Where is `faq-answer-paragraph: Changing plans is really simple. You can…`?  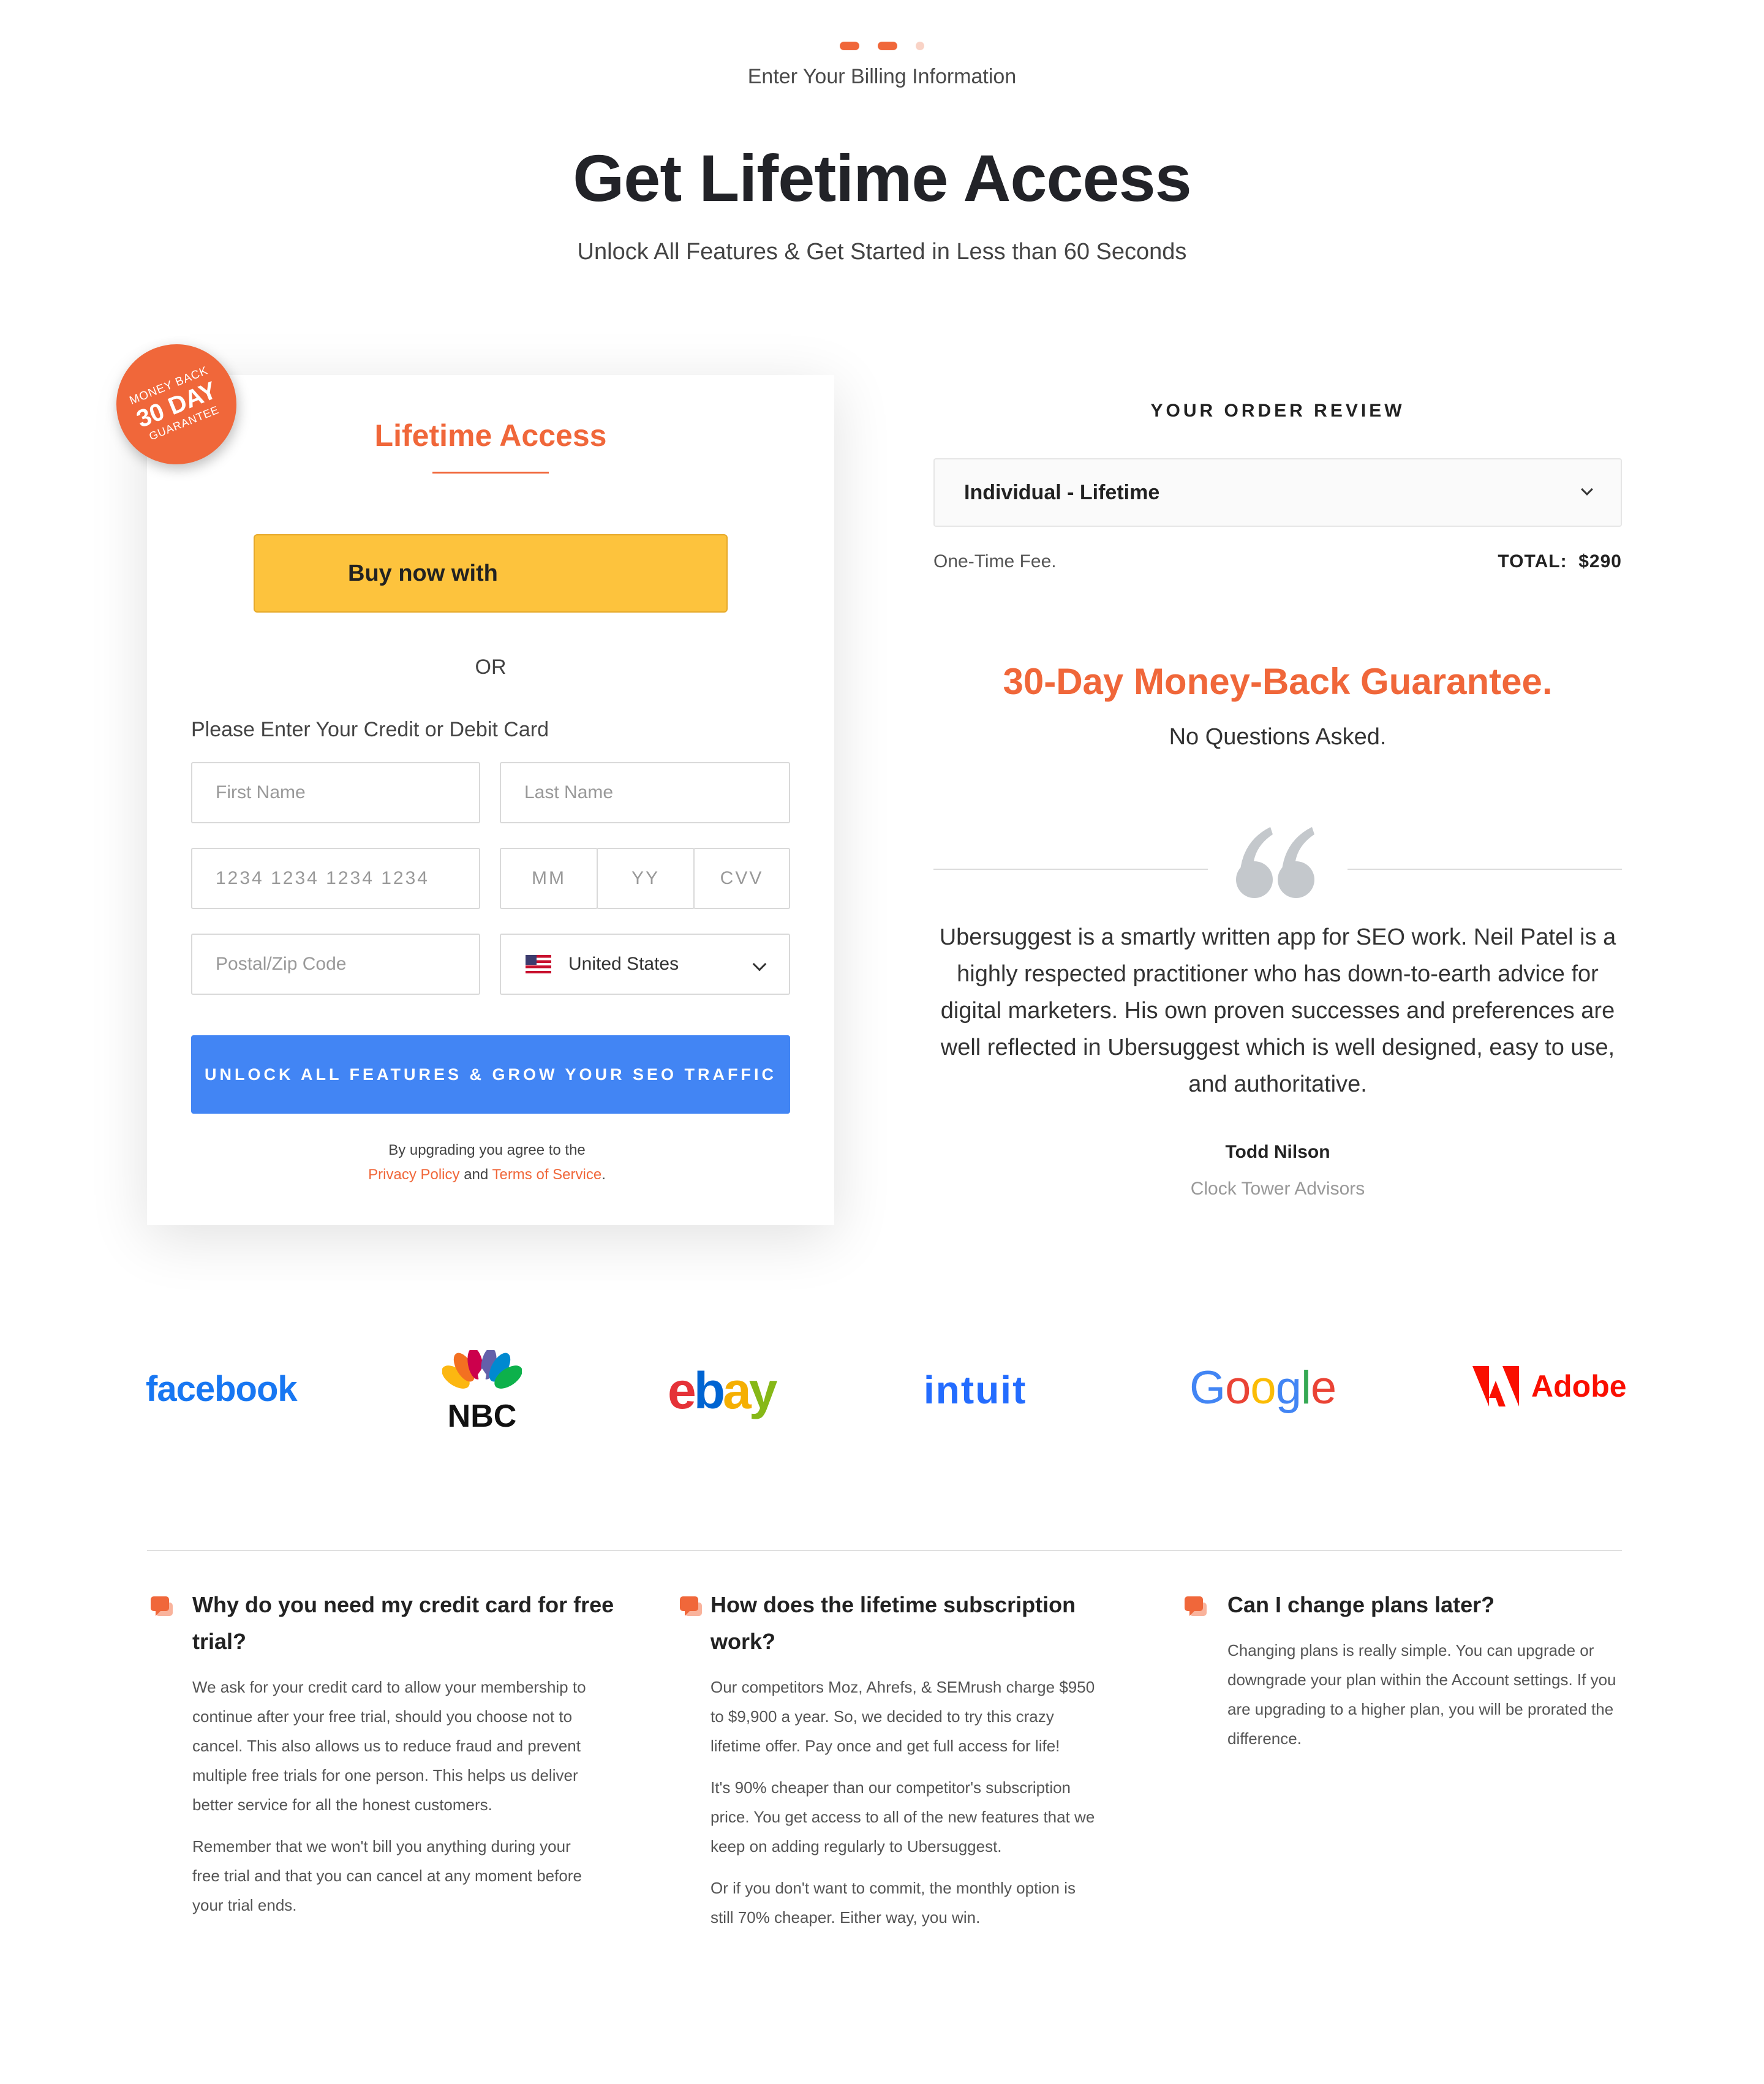 faq-answer-paragraph: Changing plans is really simple. You can… is located at coordinates (1422, 1694).